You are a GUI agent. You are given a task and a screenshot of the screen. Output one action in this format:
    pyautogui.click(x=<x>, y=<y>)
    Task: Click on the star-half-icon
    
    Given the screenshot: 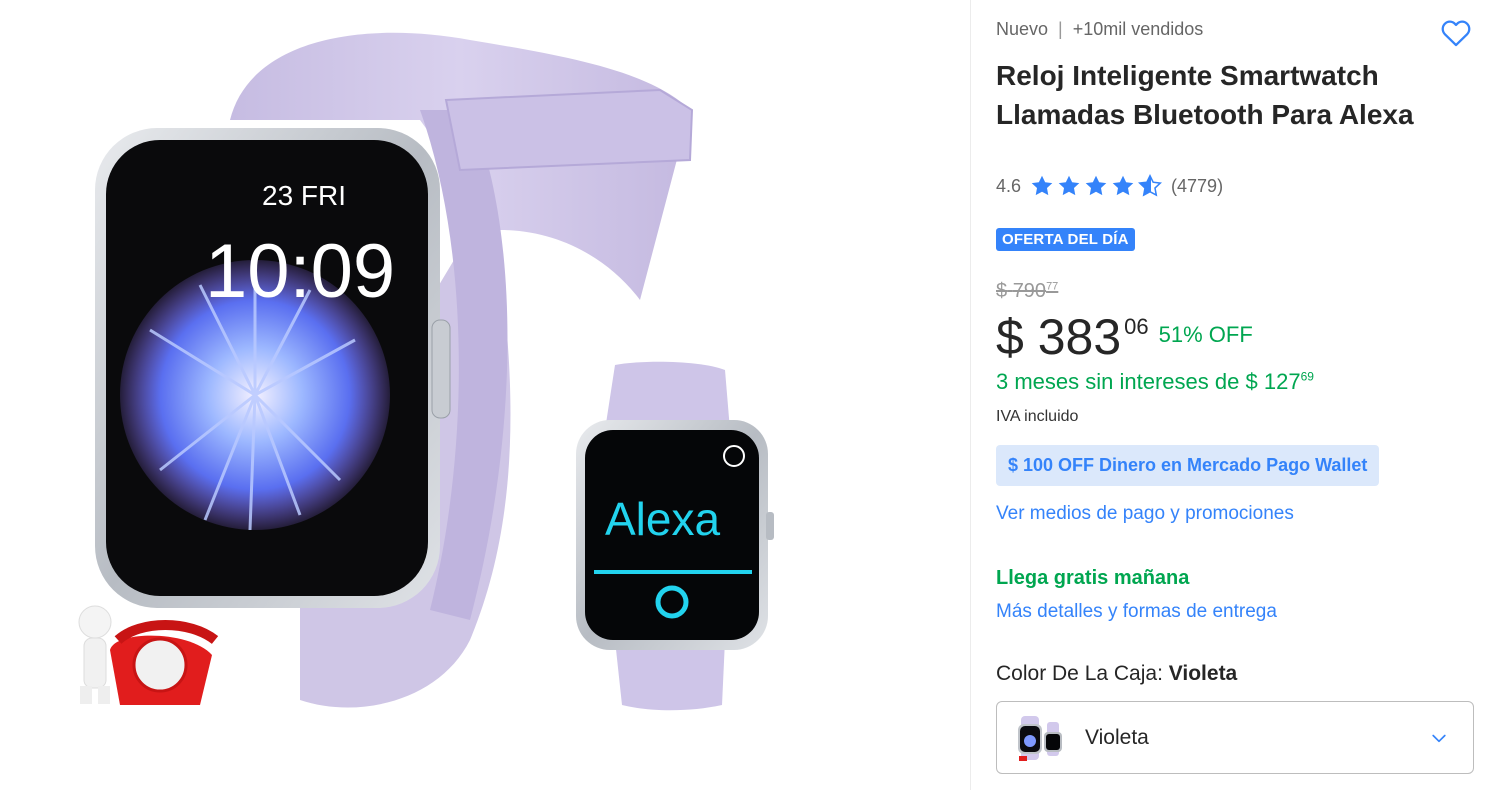 What is the action you would take?
    pyautogui.click(x=1150, y=185)
    